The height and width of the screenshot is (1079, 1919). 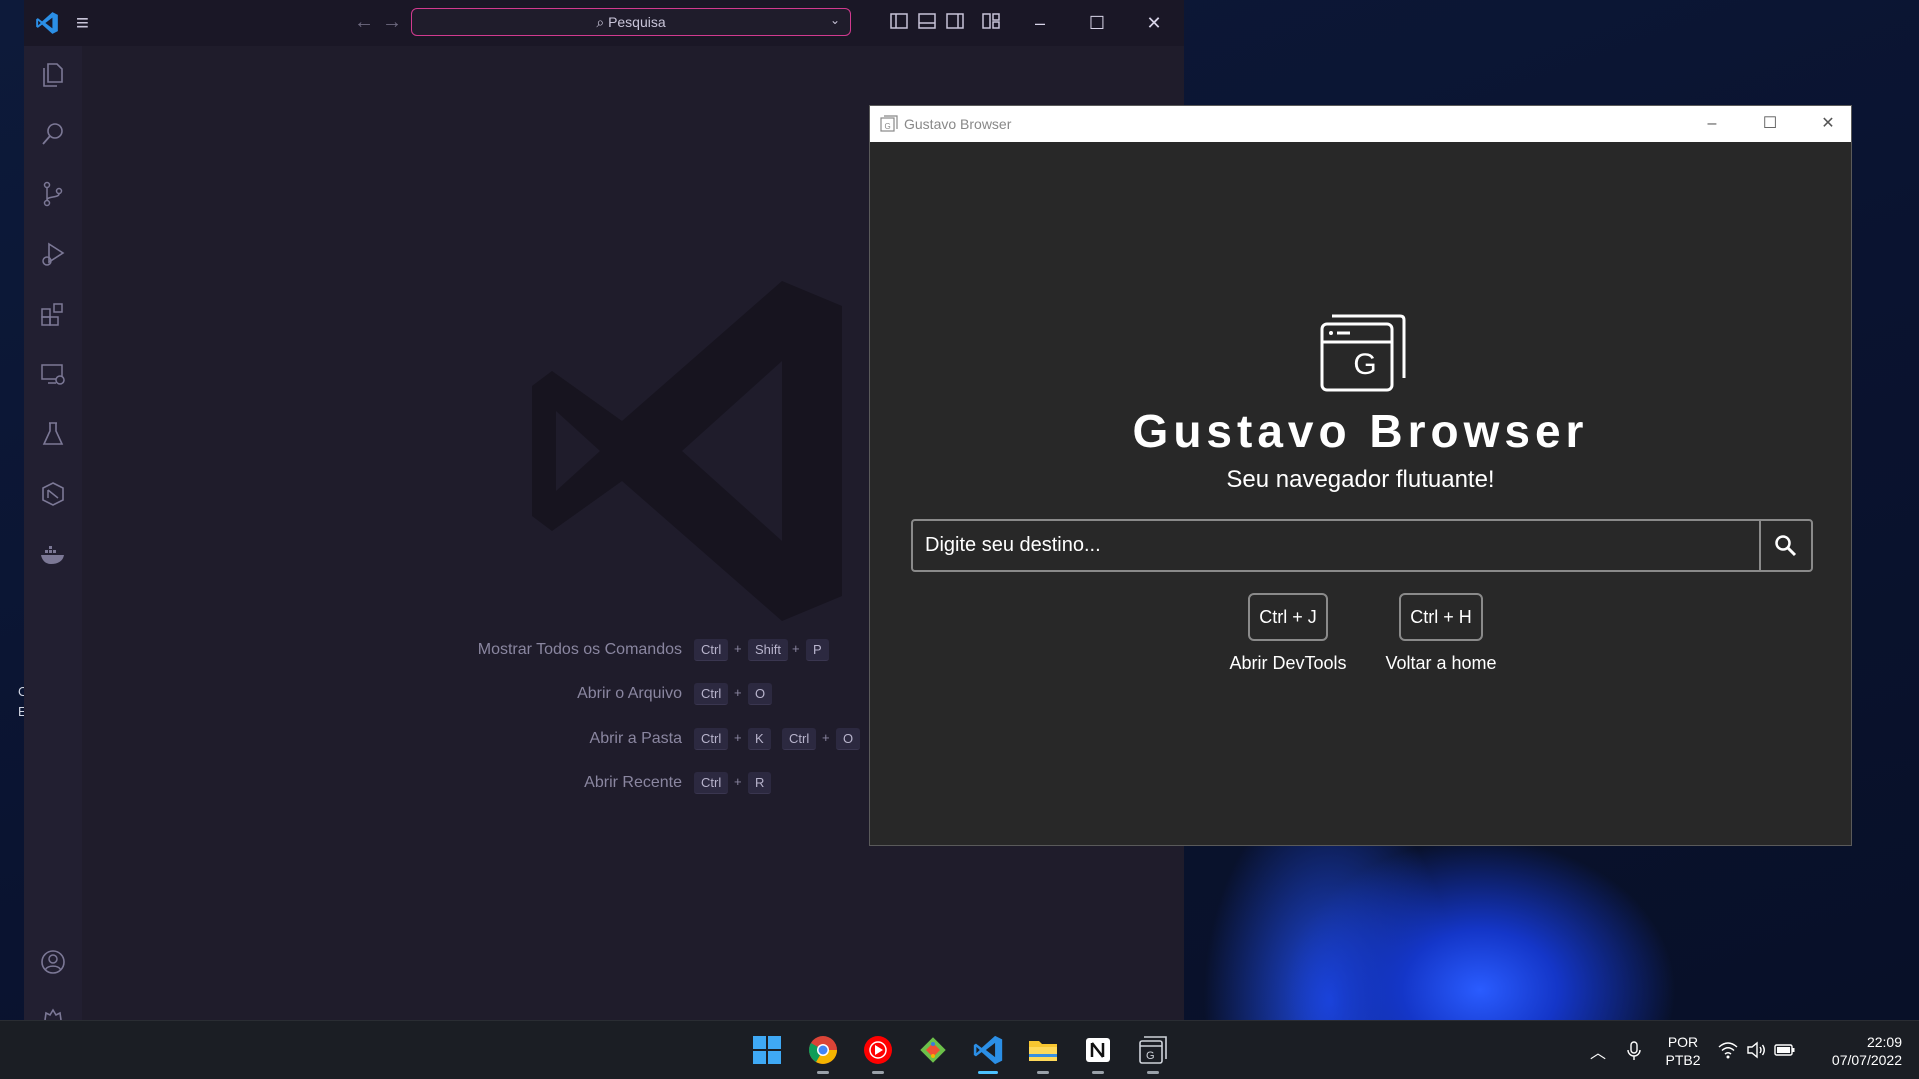 What do you see at coordinates (1683, 1051) in the screenshot?
I see `input-language-indicator: POR PTB2` at bounding box center [1683, 1051].